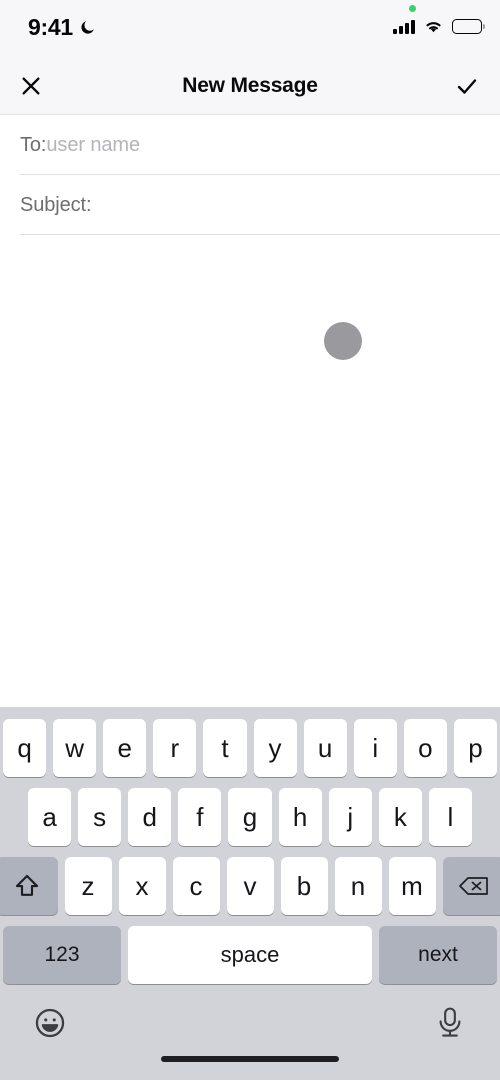 Image resolution: width=500 pixels, height=1080 pixels. What do you see at coordinates (433, 27) in the screenshot?
I see `wifi-icon` at bounding box center [433, 27].